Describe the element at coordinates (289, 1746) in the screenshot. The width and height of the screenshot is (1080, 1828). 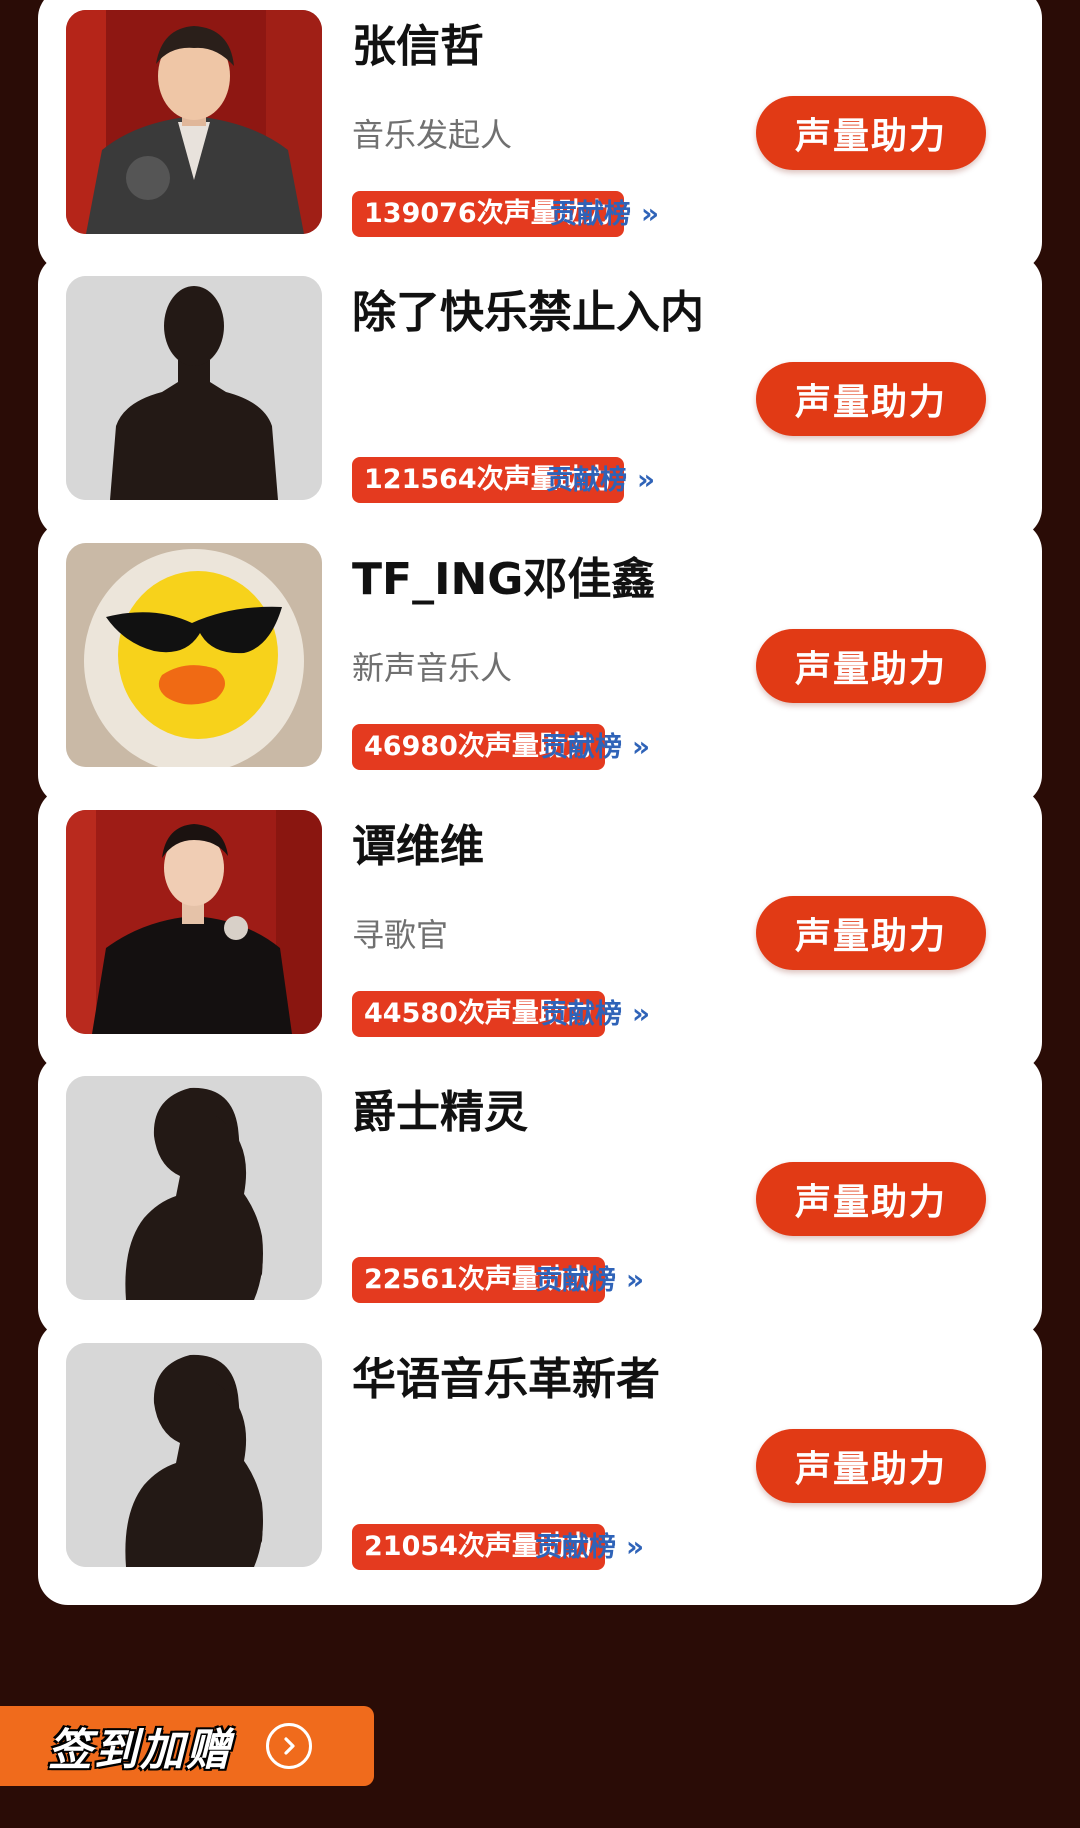
I see `chevron-right-circle-icon` at that location.